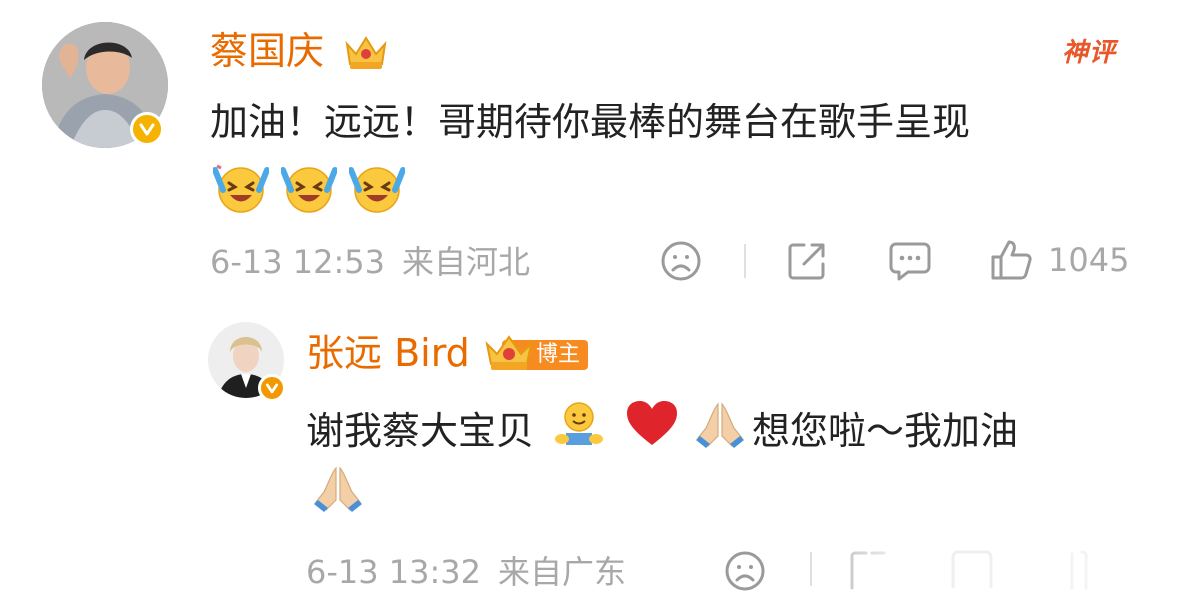  What do you see at coordinates (807, 261) in the screenshot?
I see `share-icon` at bounding box center [807, 261].